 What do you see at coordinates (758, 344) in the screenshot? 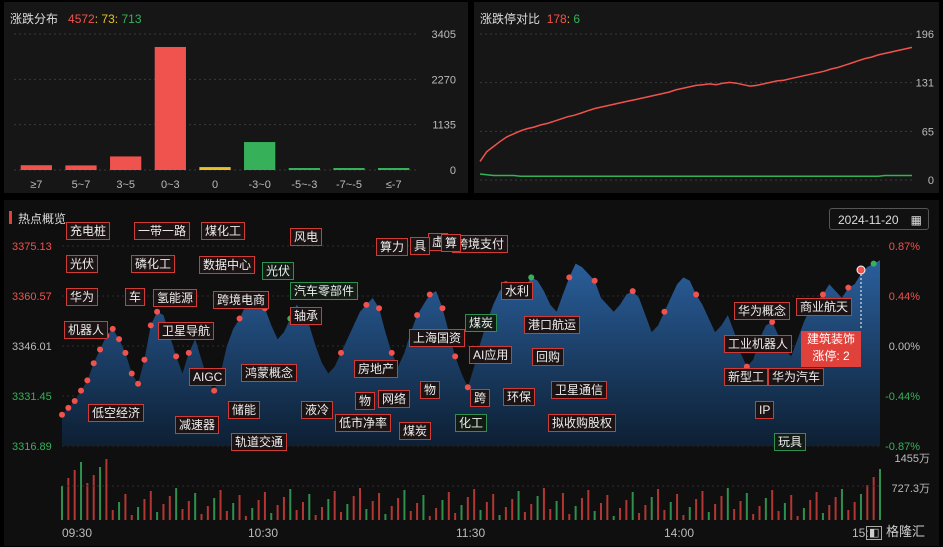
I see `concept-tag: 工业机器人` at bounding box center [758, 344].